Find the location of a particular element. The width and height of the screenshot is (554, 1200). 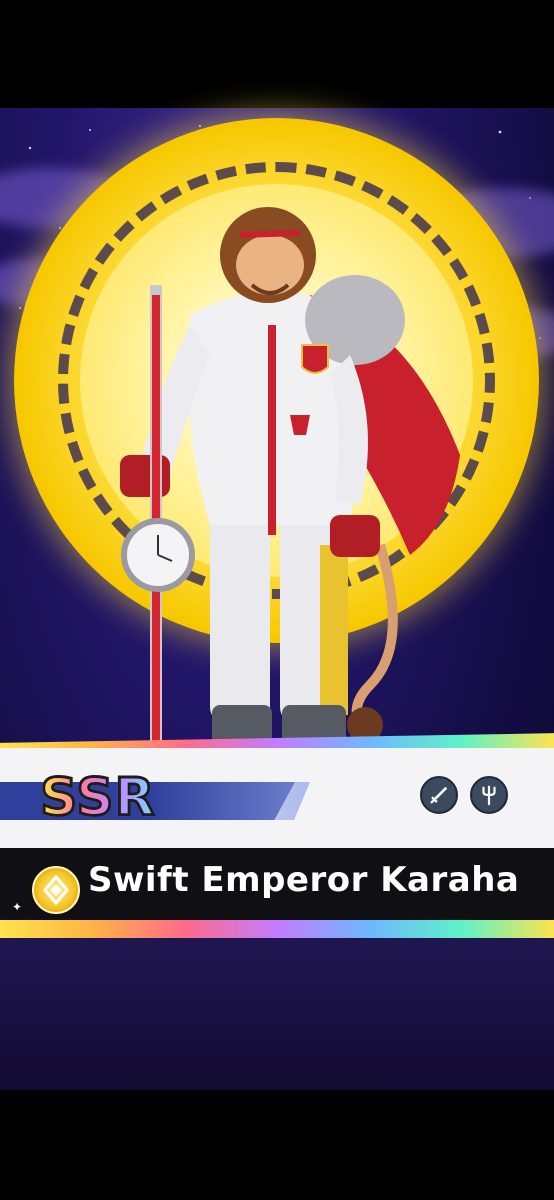

rainbow-trim-bottom is located at coordinates (277, 929).